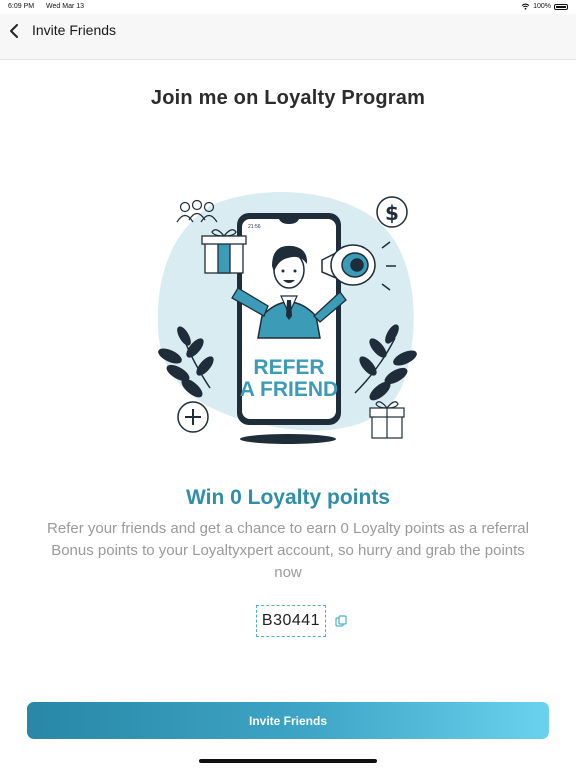 This screenshot has width=576, height=768. I want to click on wifi-icon, so click(525, 6).